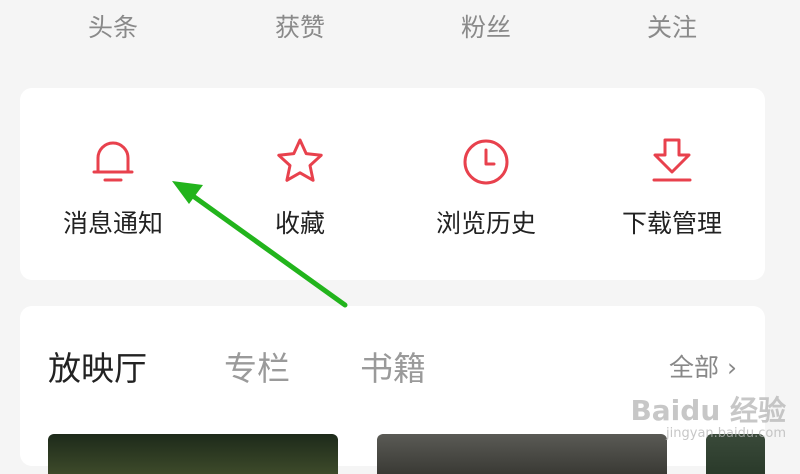 The width and height of the screenshot is (800, 474). I want to click on stat-headlines: 头条, so click(113, 26).